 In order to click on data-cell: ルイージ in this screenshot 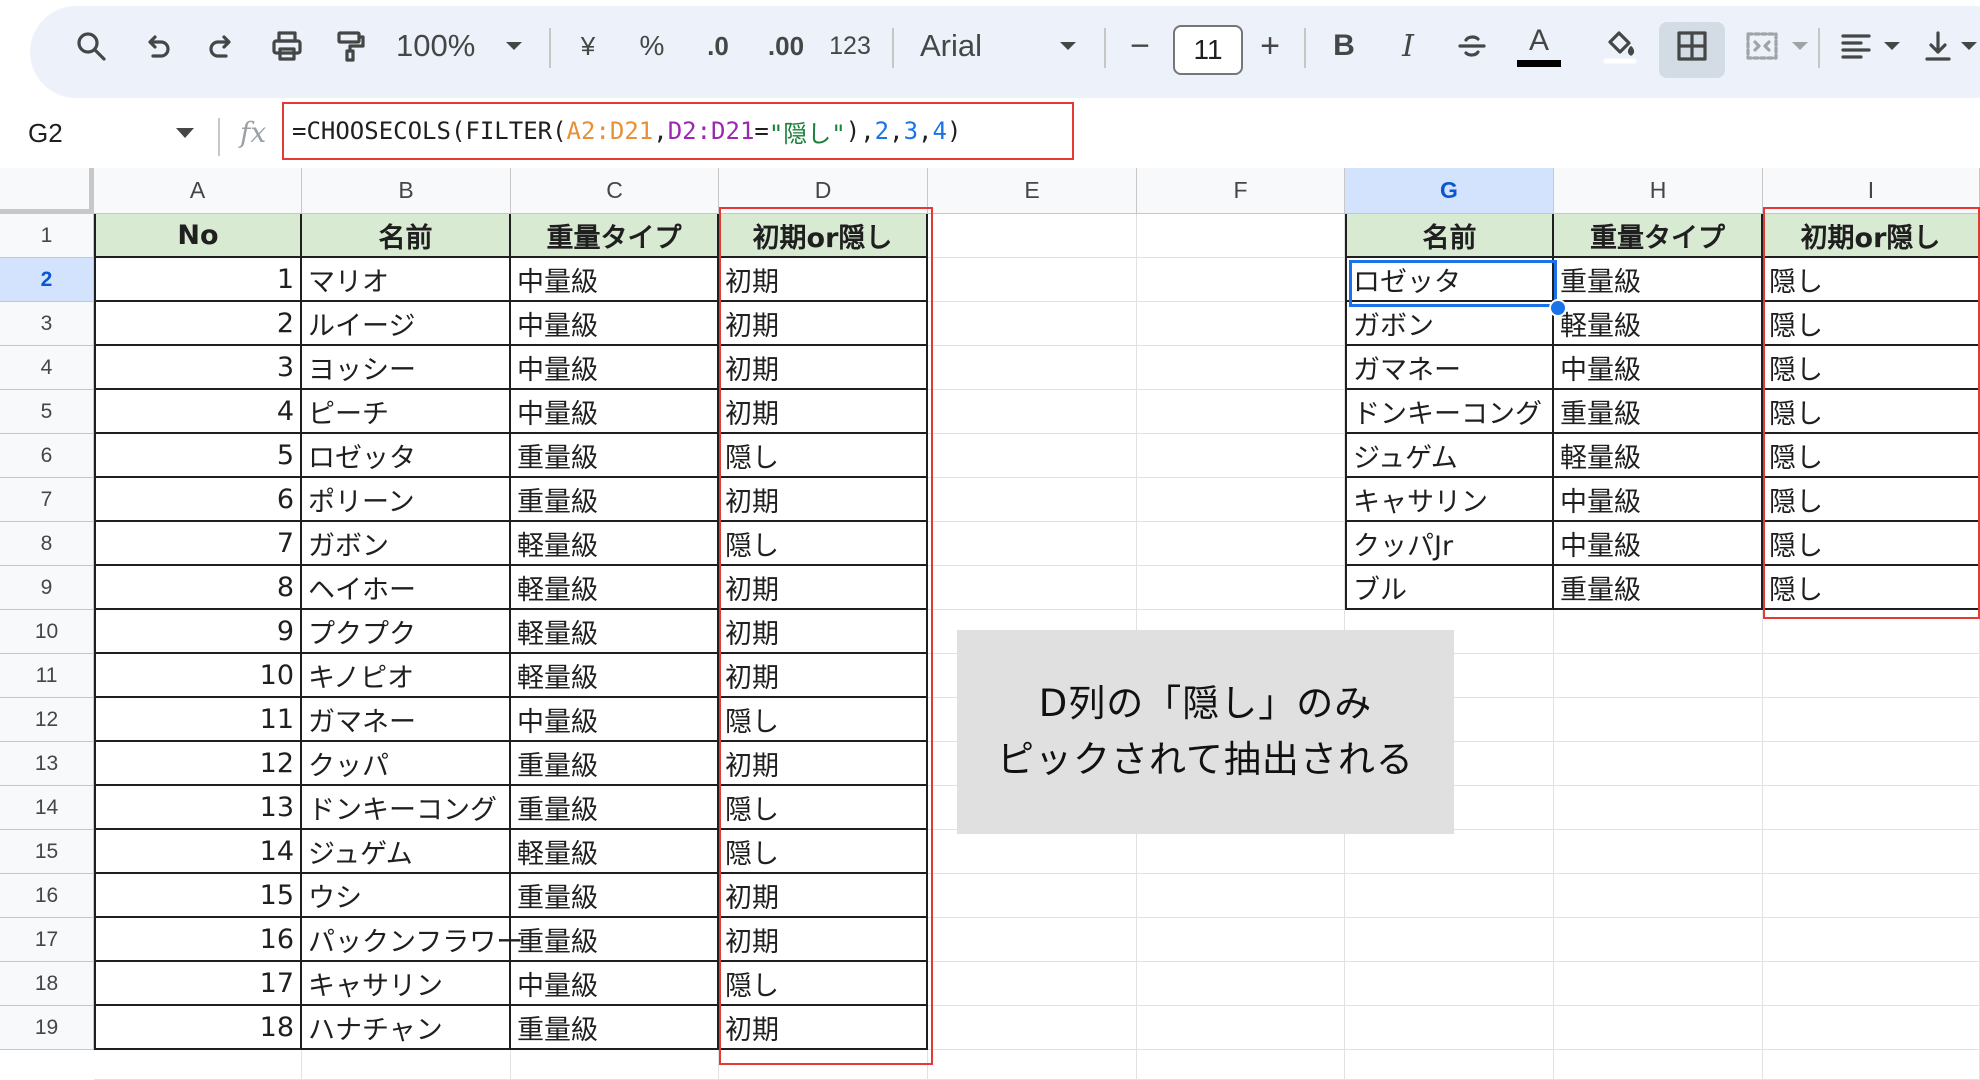, I will do `click(406, 324)`.